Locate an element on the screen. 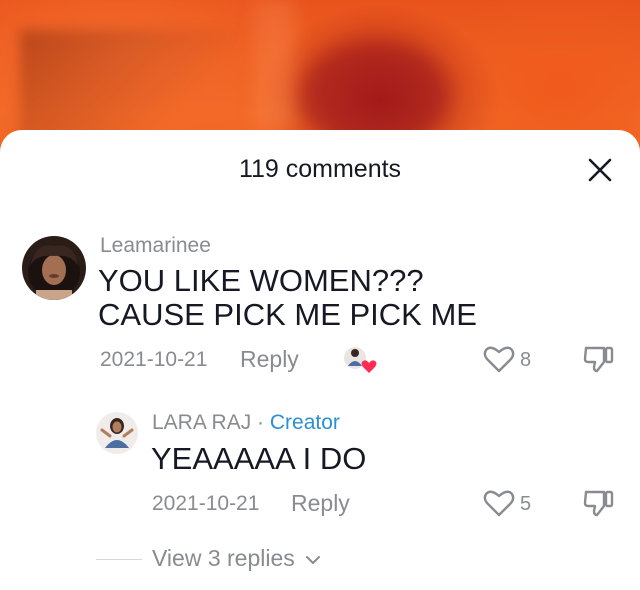 Image resolution: width=640 pixels, height=590 pixels. avatar is located at coordinates (54, 268).